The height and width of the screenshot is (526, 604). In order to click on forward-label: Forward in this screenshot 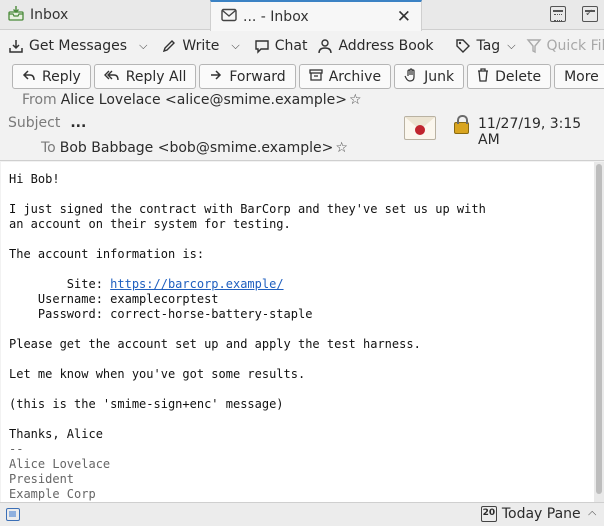, I will do `click(257, 76)`.